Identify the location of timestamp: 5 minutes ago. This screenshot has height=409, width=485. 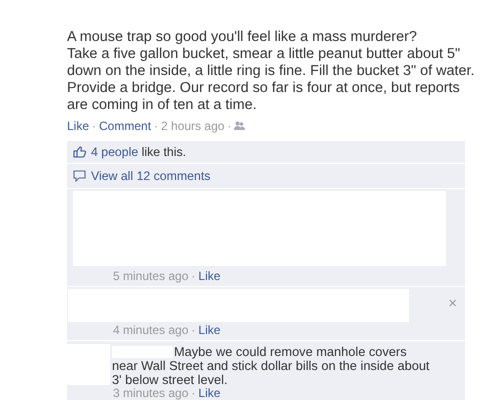
(150, 276).